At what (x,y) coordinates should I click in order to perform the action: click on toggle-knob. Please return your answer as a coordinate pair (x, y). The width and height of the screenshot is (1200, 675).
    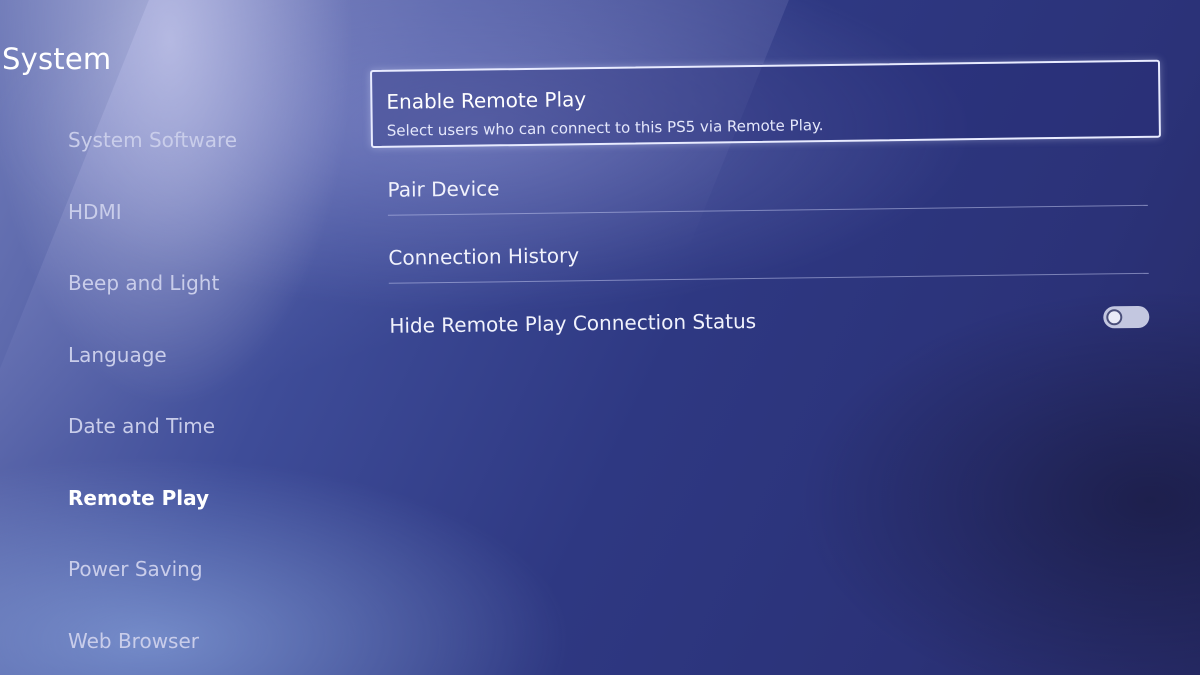
    Looking at the image, I should click on (1114, 317).